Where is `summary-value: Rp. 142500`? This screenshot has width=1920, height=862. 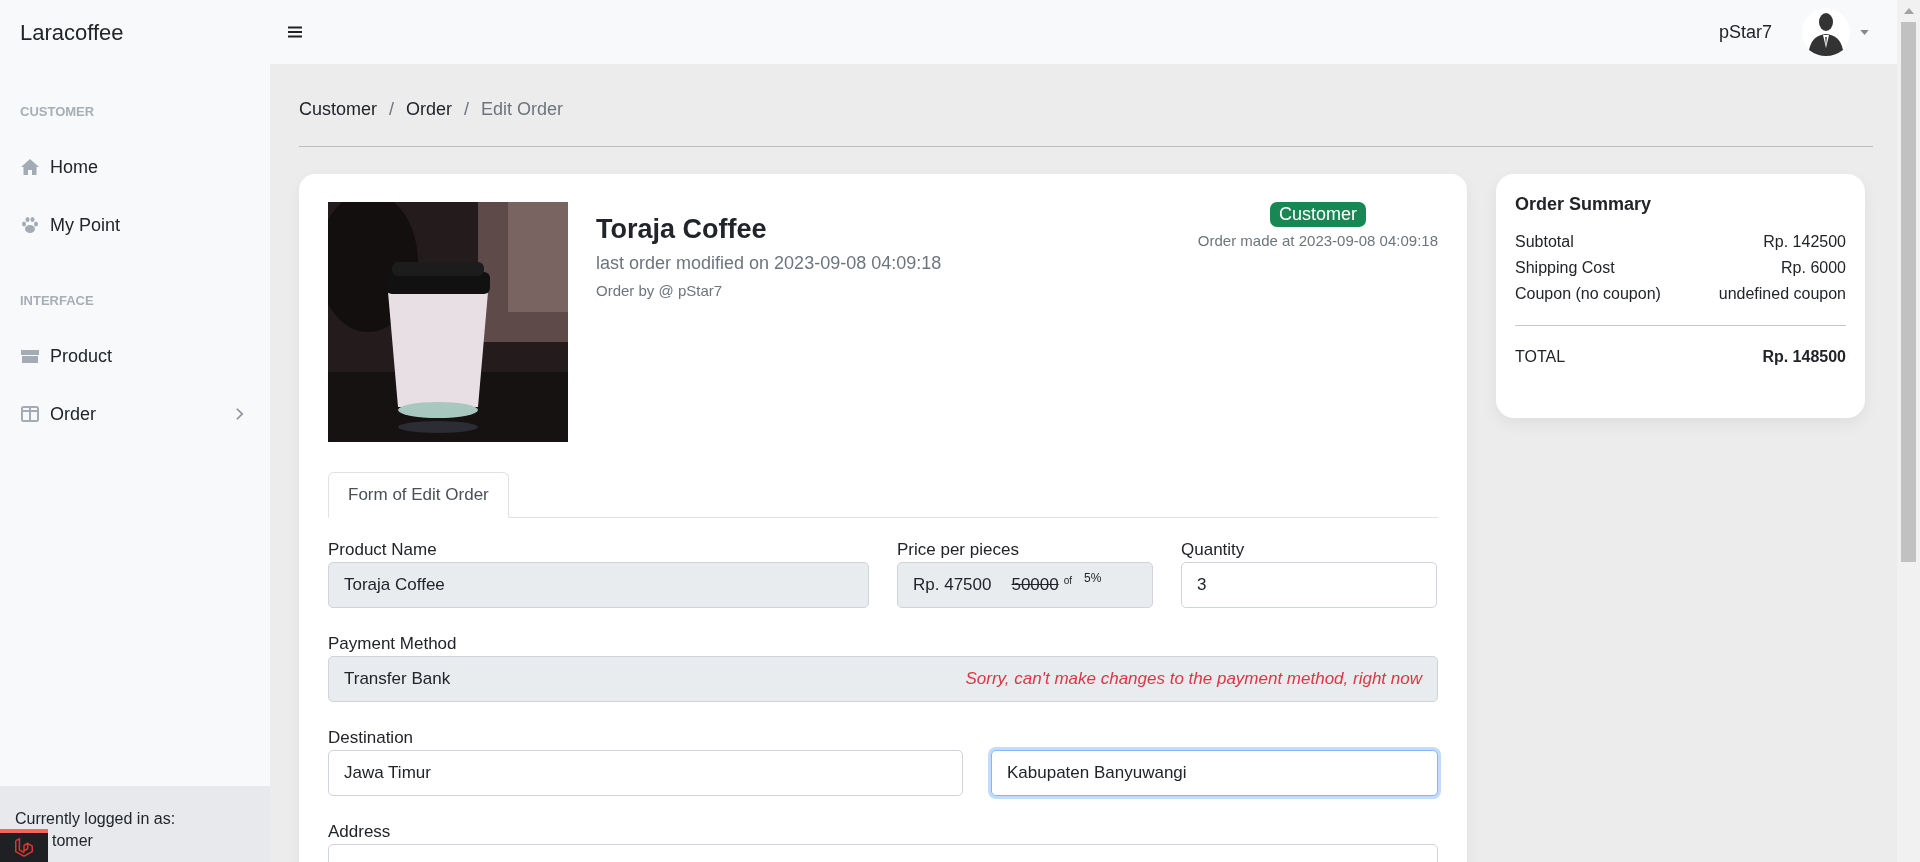 summary-value: Rp. 142500 is located at coordinates (1804, 242).